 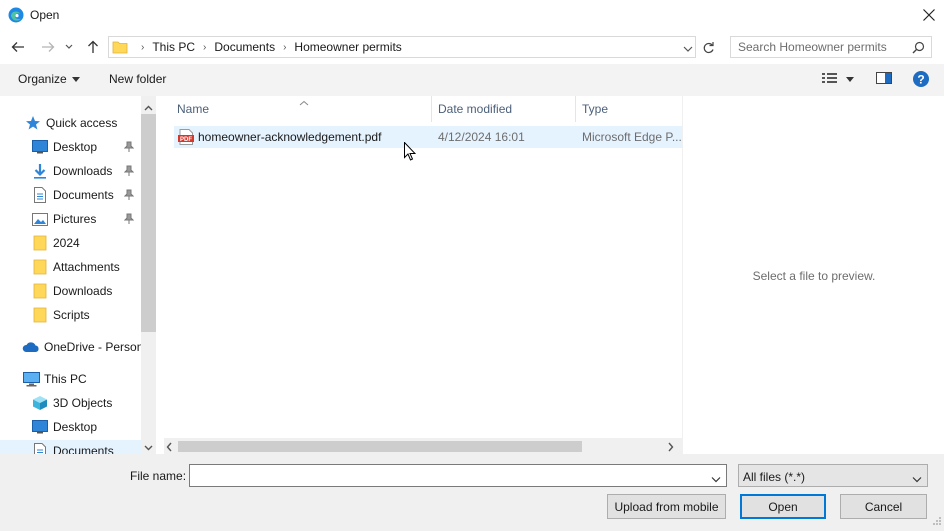 I want to click on breadcrumb-item: Homeowner permits, so click(x=347, y=47).